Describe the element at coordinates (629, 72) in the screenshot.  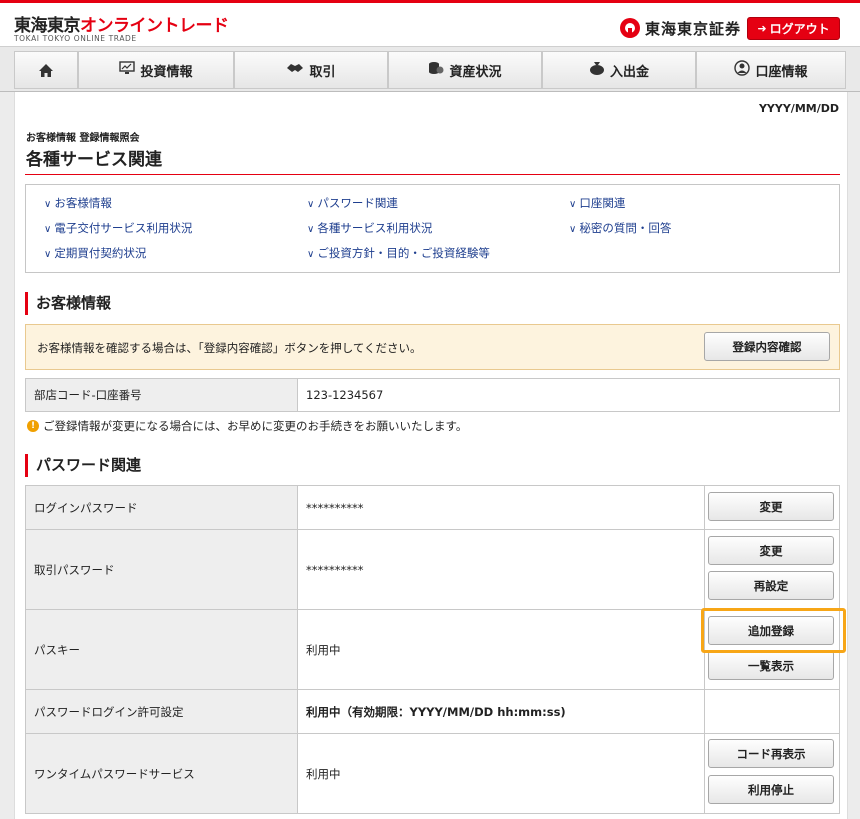
I see `nav-label: 入出金` at that location.